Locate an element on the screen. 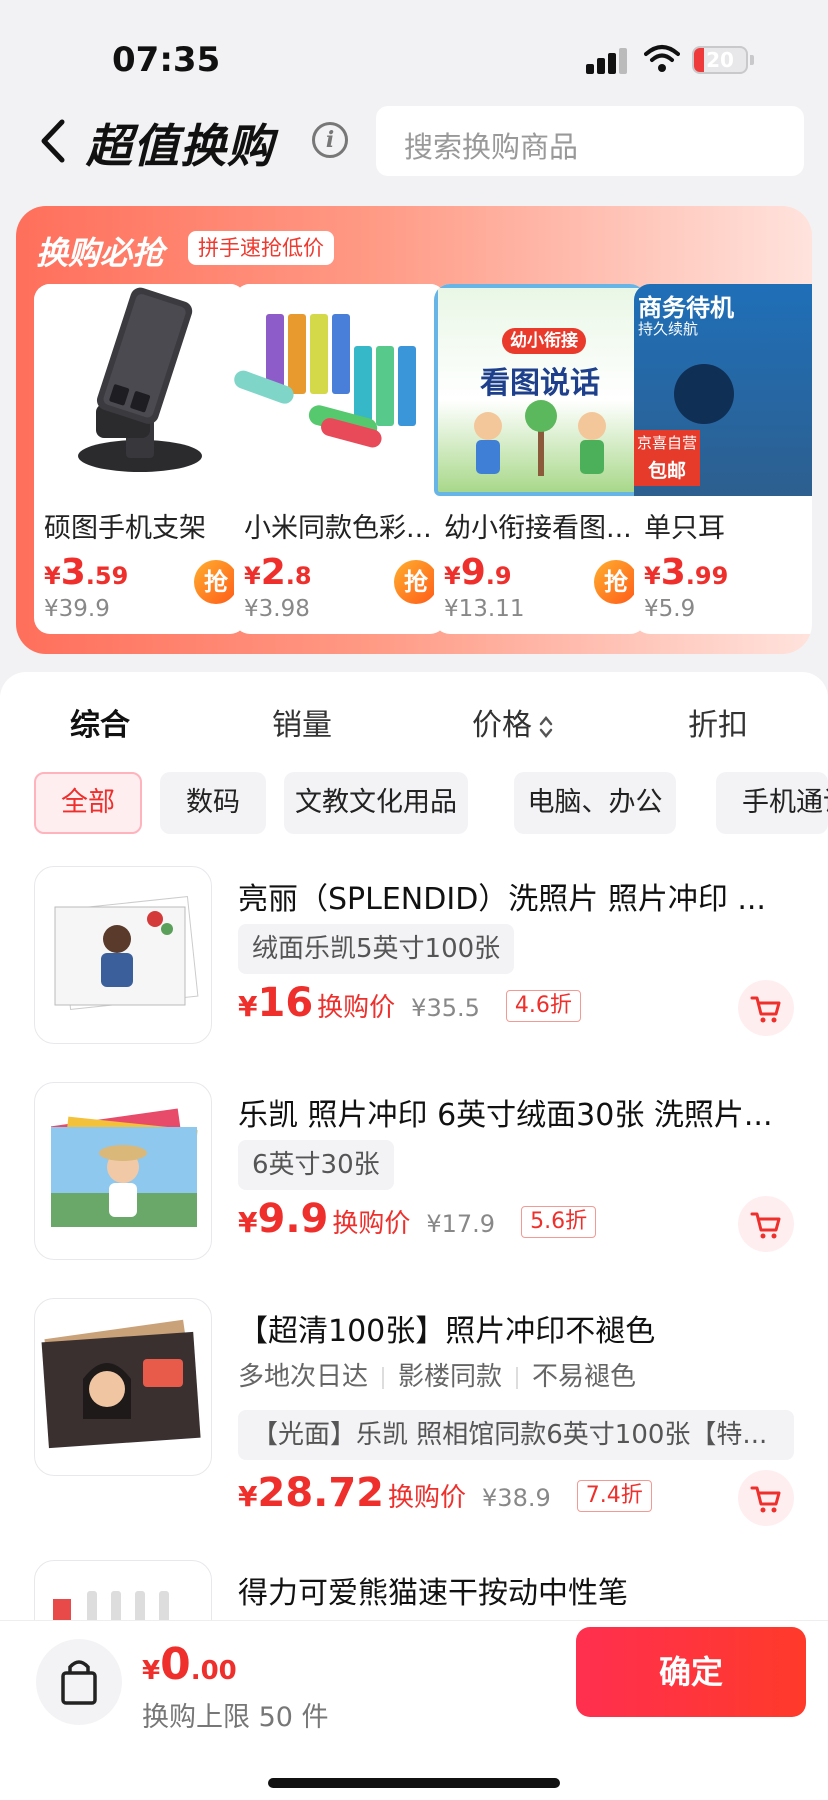 The image size is (828, 1800). picture-book-image: 幼小衔接 看图说话 is located at coordinates (540, 390).